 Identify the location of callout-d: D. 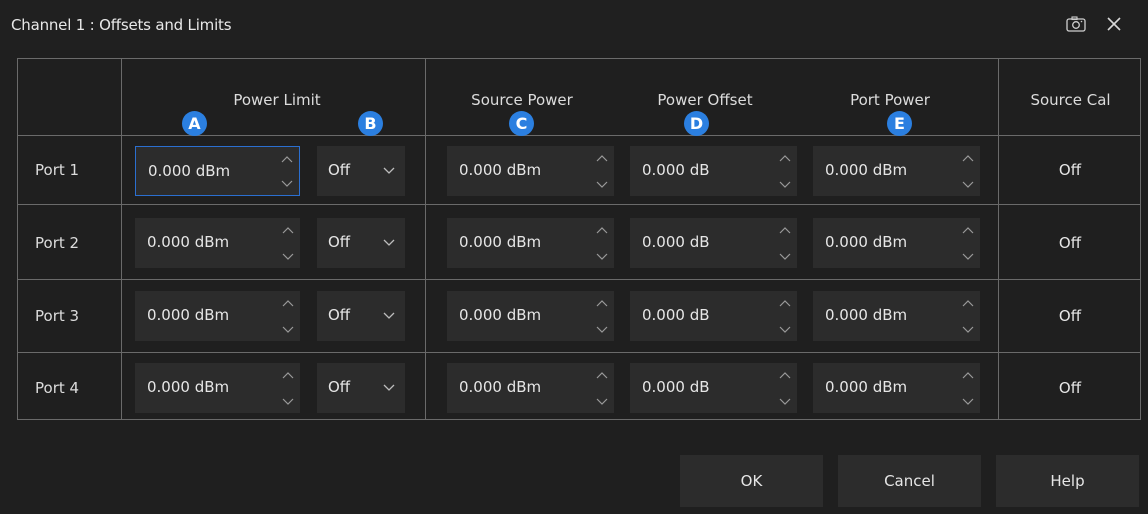
(696, 123).